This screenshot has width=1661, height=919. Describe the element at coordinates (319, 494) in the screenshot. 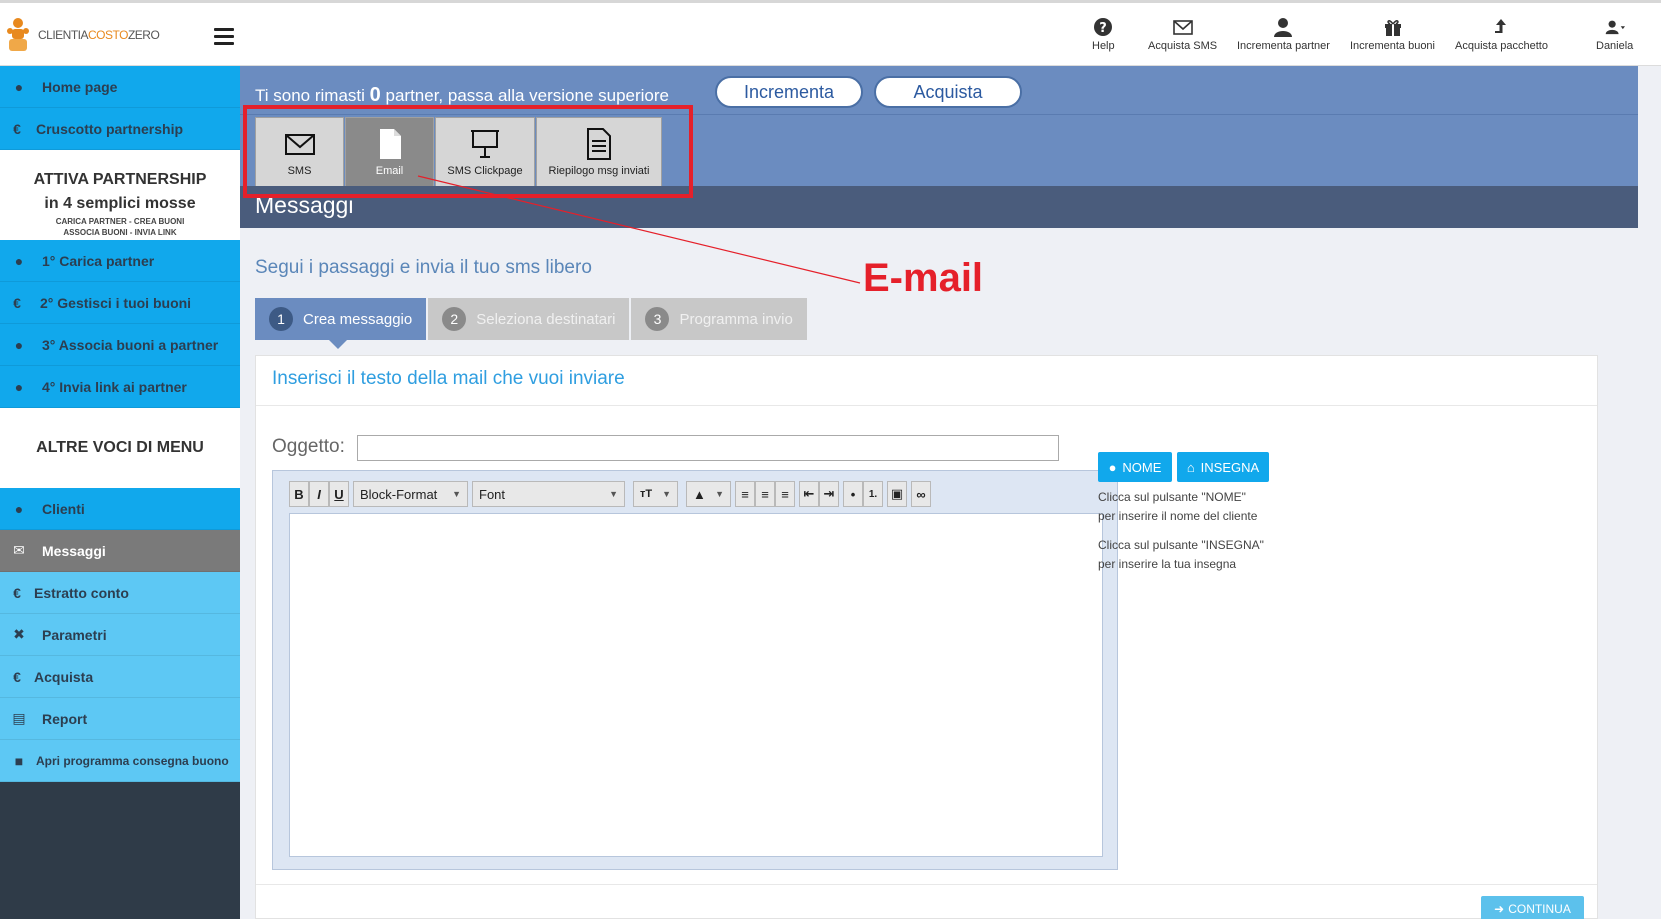

I see `italic-button: I` at that location.